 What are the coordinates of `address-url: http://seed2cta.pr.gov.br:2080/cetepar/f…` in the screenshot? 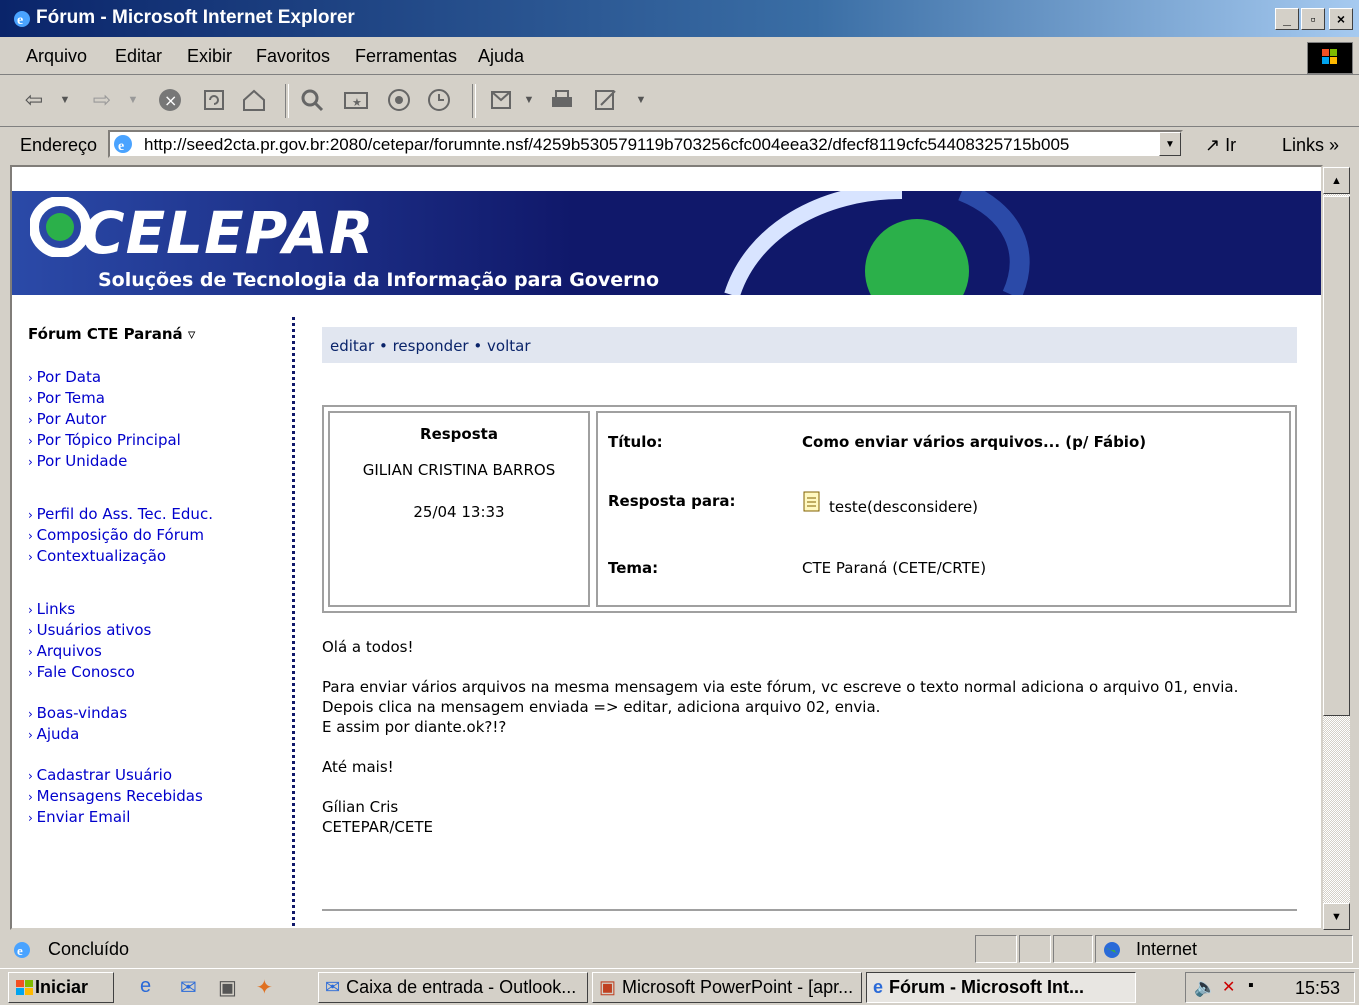 It's located at (649, 145).